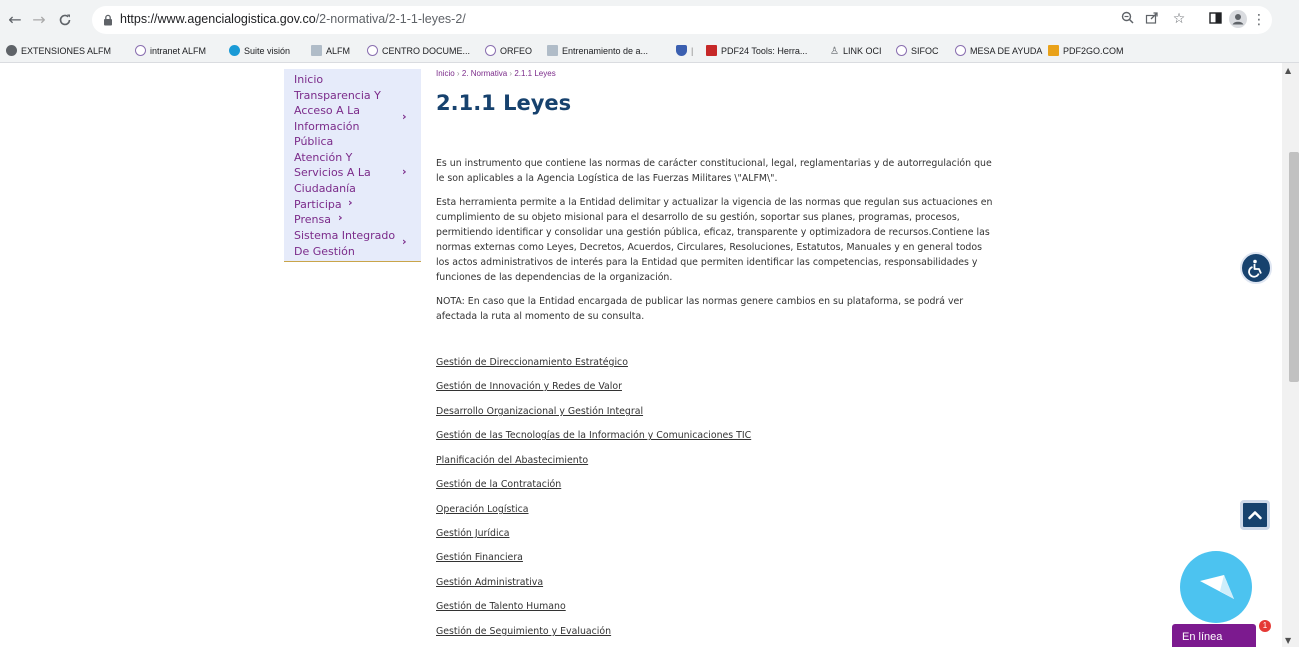 This screenshot has height=650, width=1299. I want to click on menu-item-line: Transparencia Y, so click(337, 95).